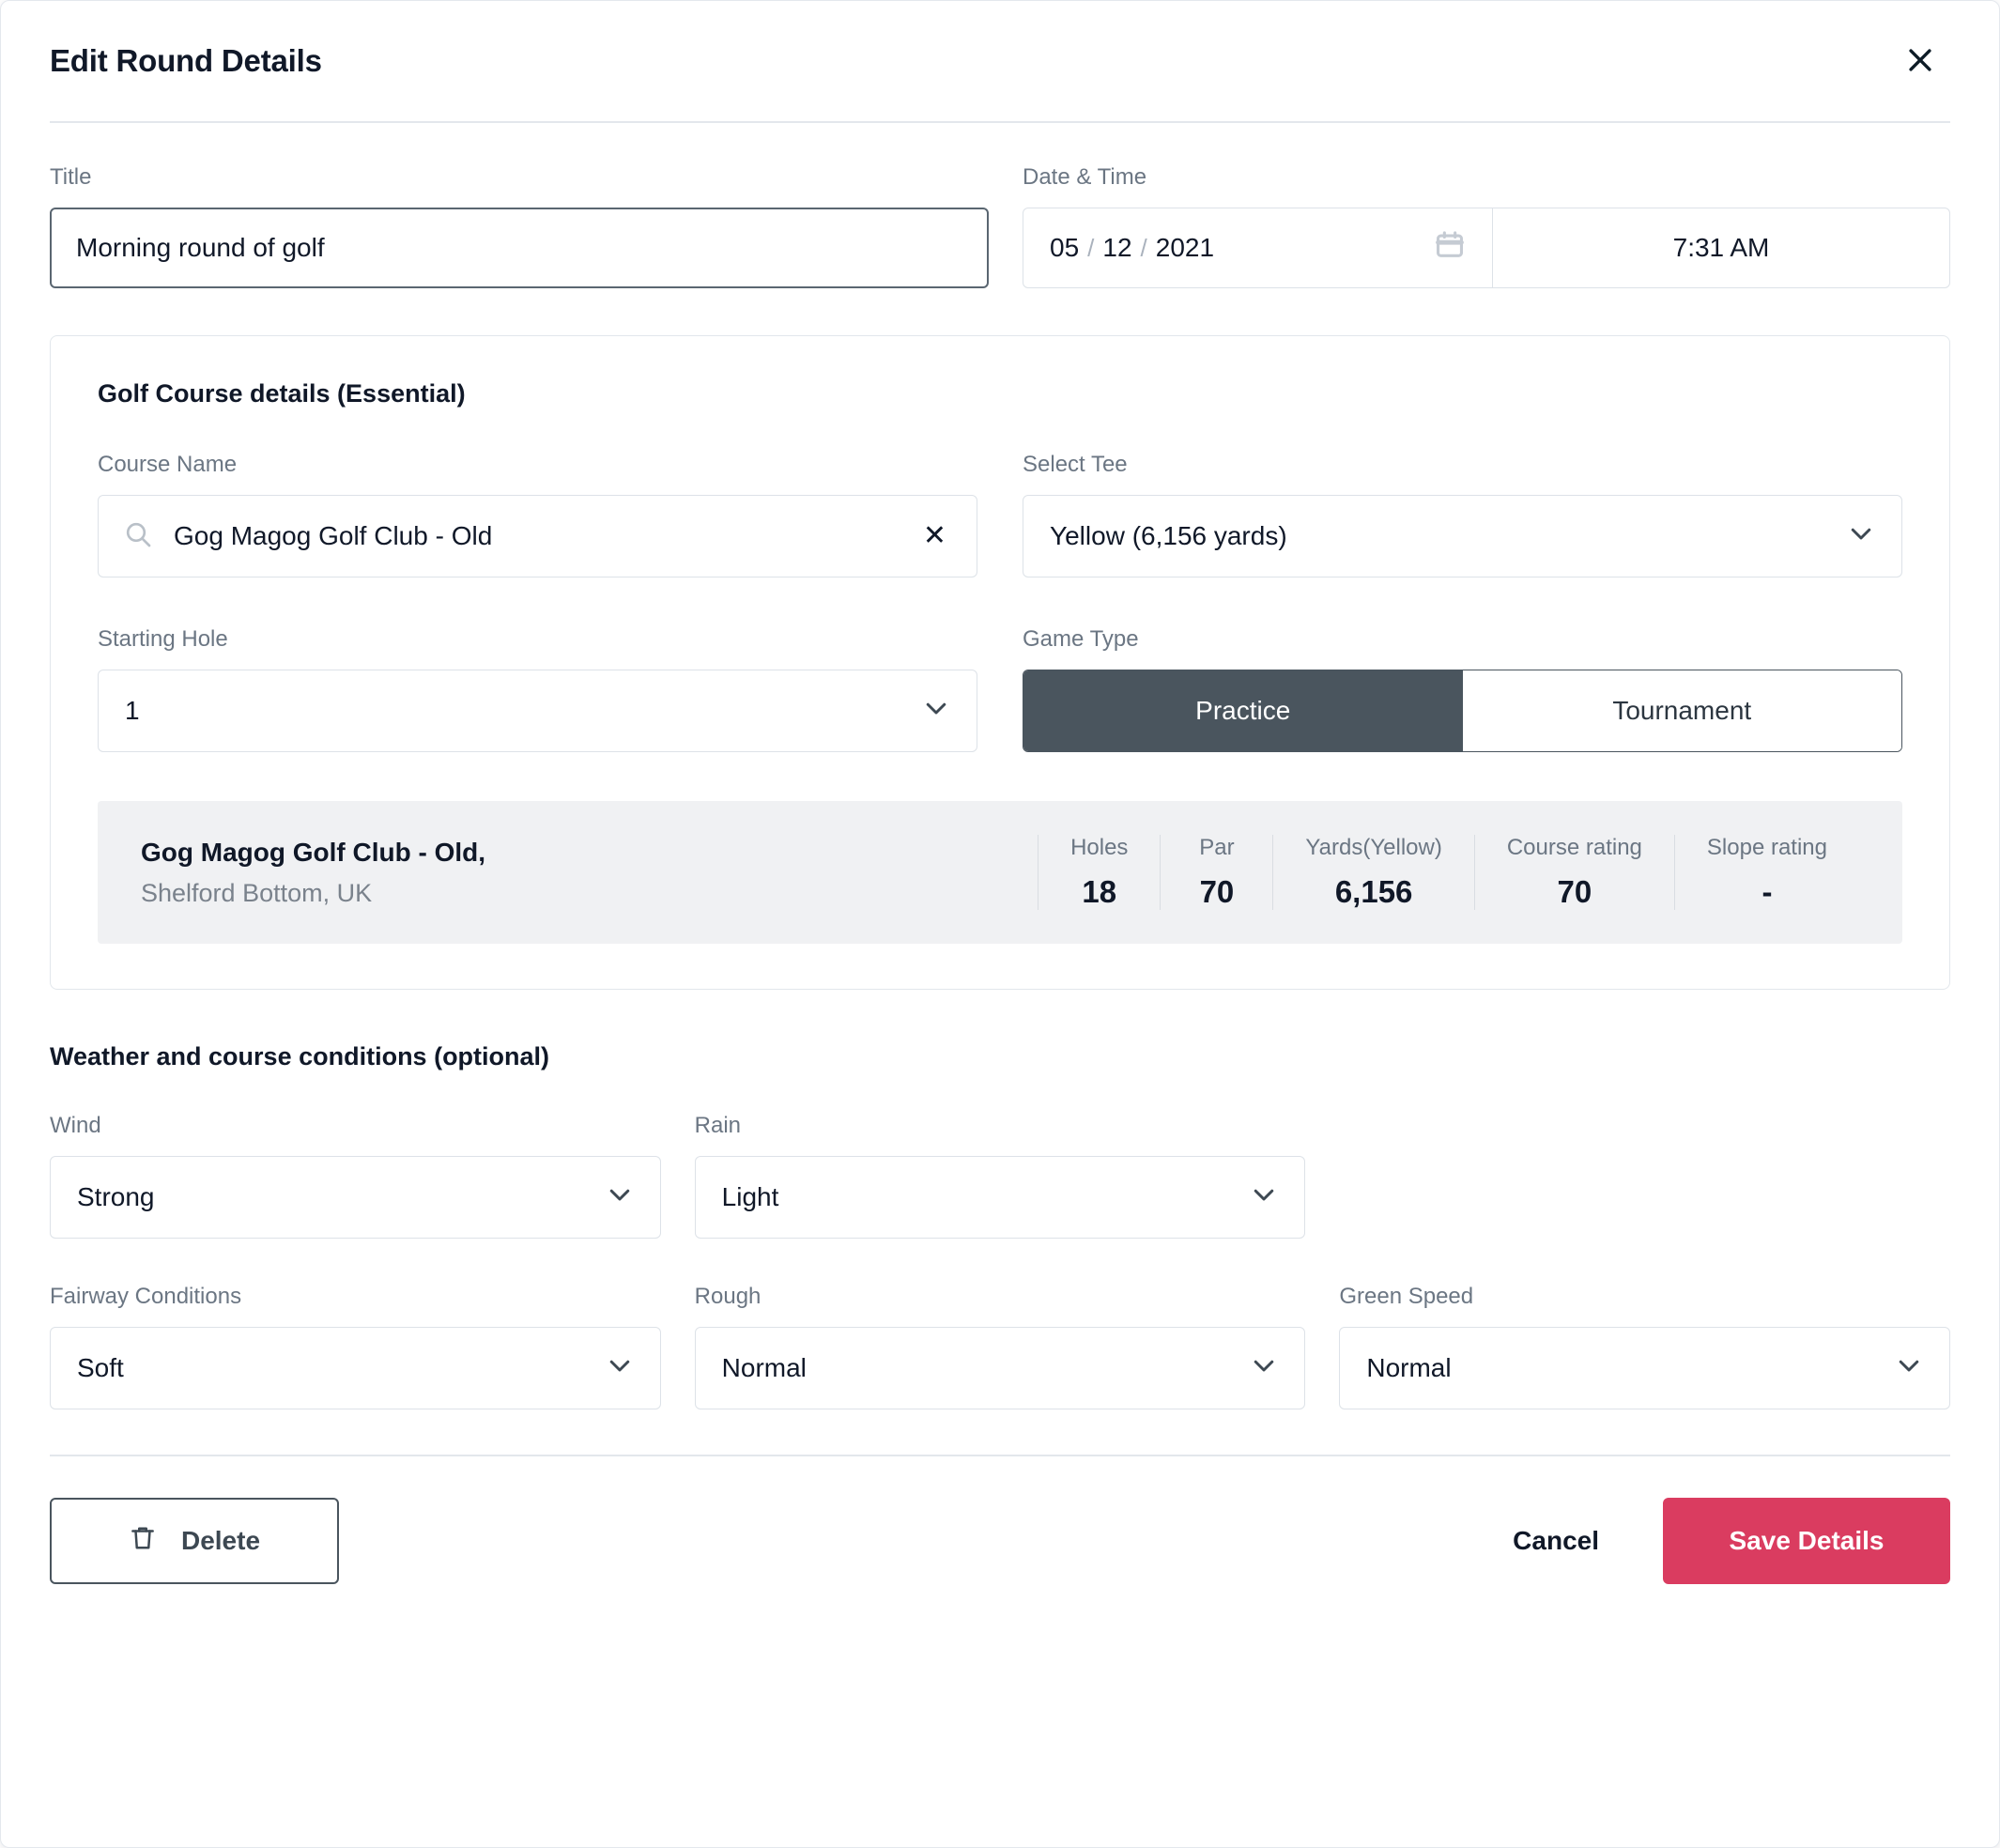 The height and width of the screenshot is (1848, 2000). Describe the element at coordinates (1085, 177) in the screenshot. I see `datetime-label: Date & Time` at that location.